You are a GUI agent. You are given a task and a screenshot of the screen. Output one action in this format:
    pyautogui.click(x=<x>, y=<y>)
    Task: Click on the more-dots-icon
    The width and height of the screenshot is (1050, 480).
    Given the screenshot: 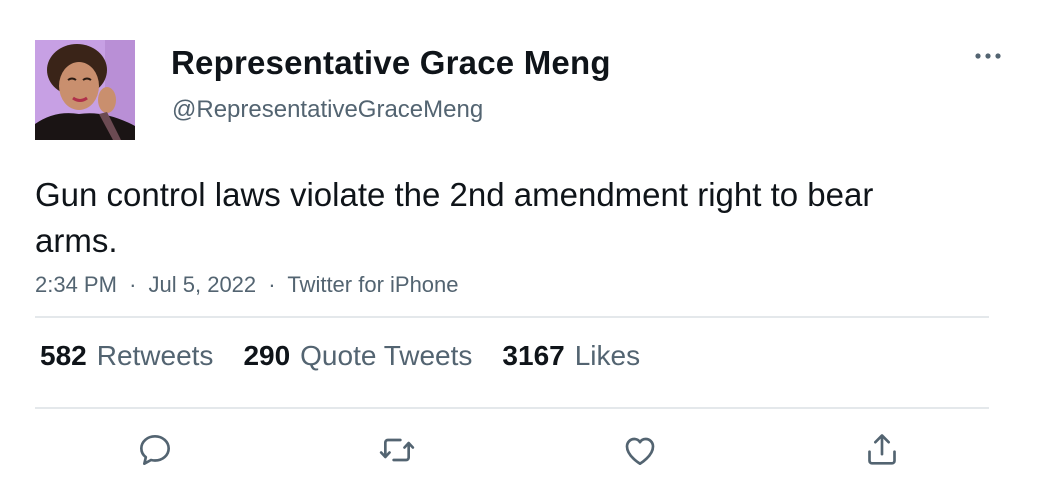 What is the action you would take?
    pyautogui.click(x=988, y=56)
    